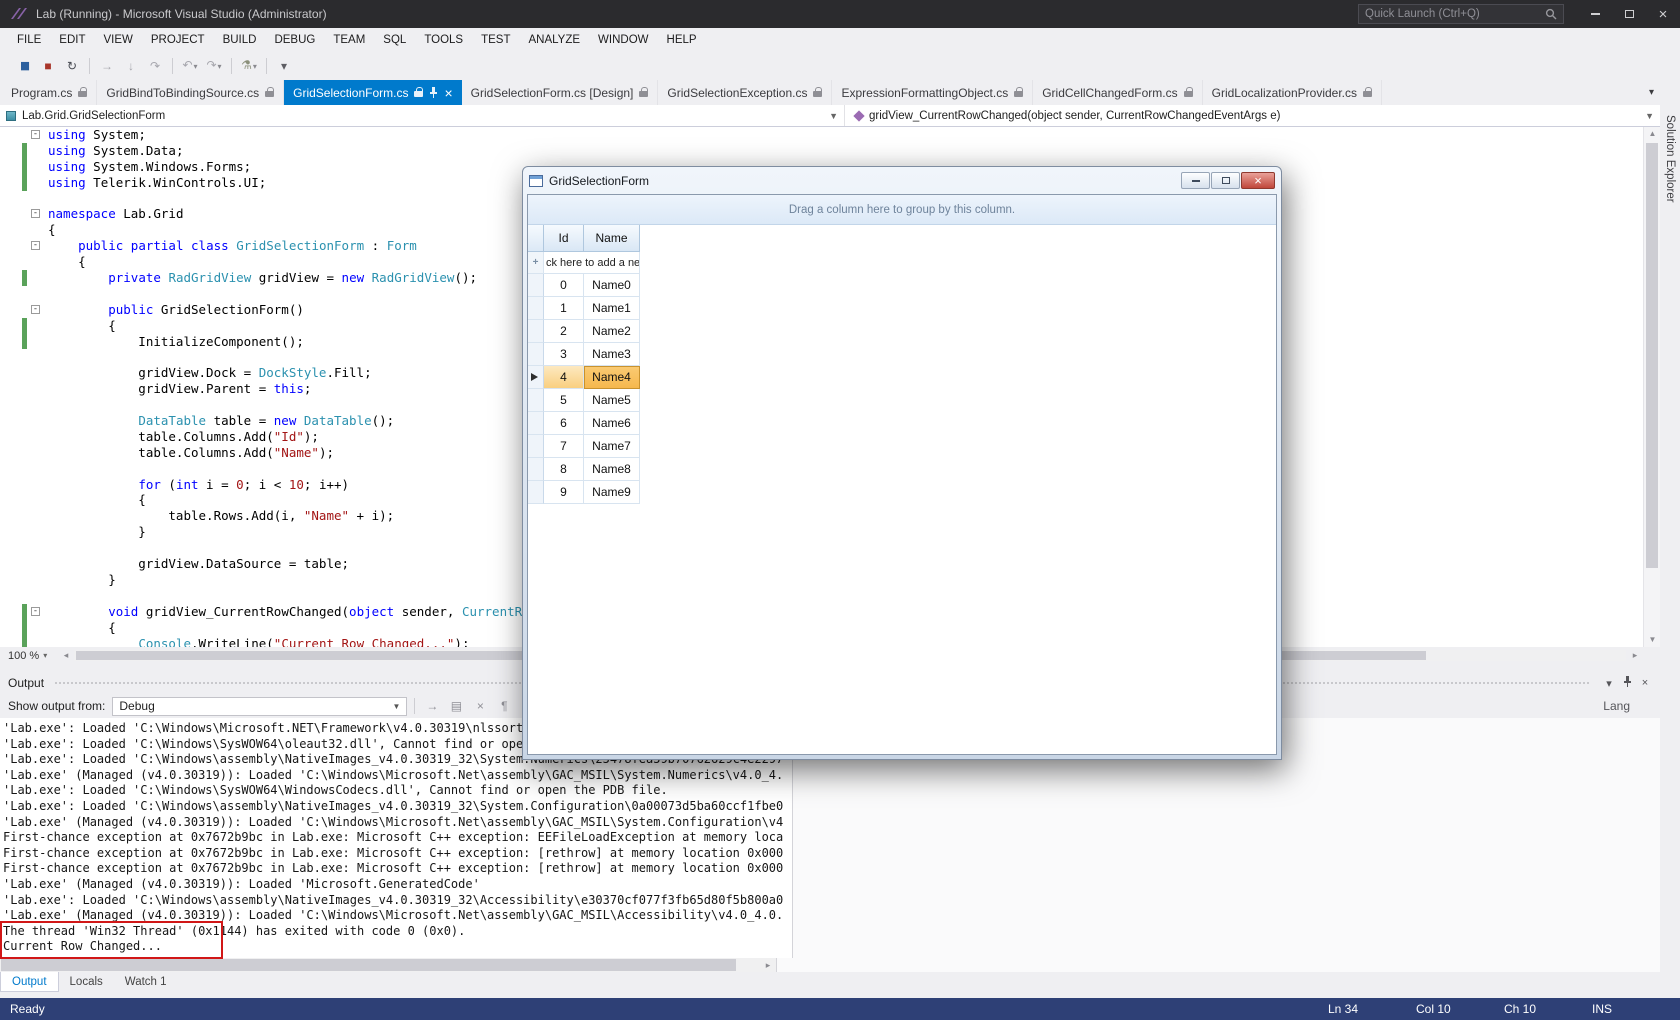  What do you see at coordinates (902, 263) in the screenshot?
I see `add-new-row: + ck here to add a ne` at bounding box center [902, 263].